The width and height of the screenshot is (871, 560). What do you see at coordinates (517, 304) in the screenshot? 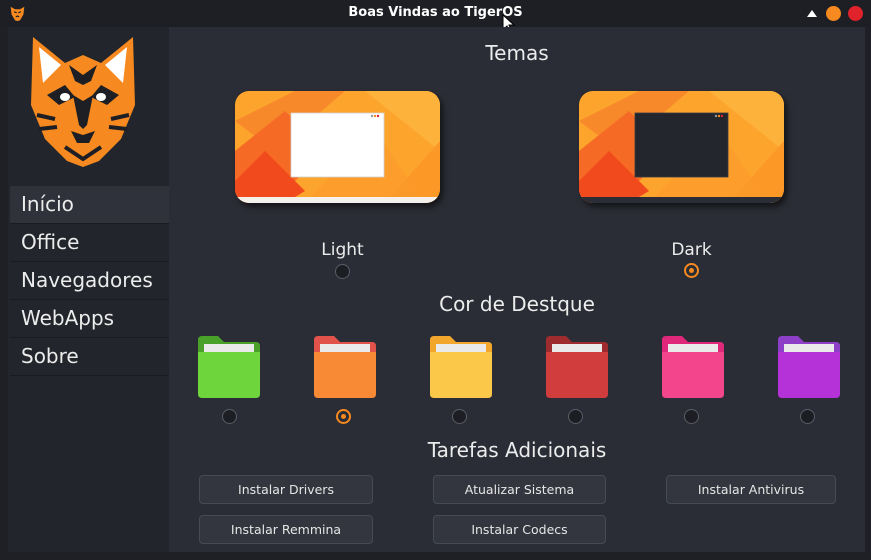
I see `accent-title: Cor de Destque` at bounding box center [517, 304].